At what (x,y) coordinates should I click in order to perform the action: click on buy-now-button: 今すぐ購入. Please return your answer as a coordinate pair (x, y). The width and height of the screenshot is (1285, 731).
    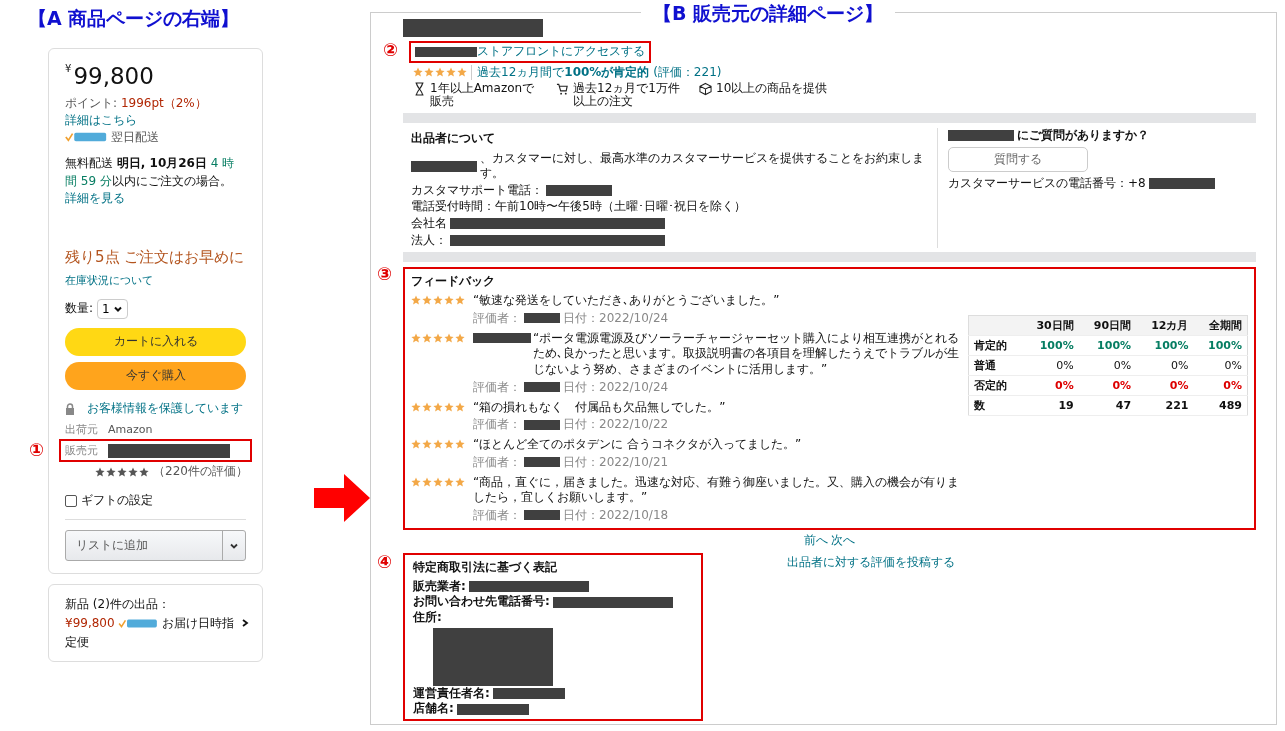
    Looking at the image, I should click on (155, 375).